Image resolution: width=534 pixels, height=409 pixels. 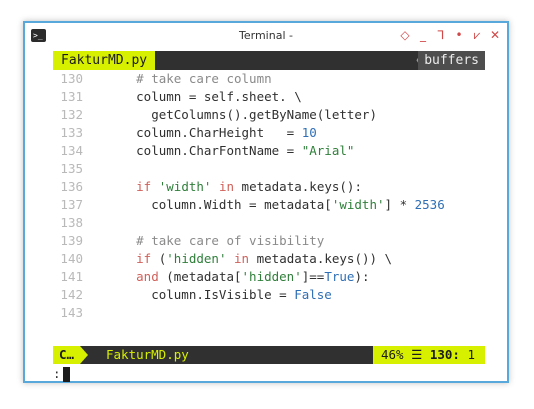 I want to click on lines-icon: ☰, so click(x=420, y=354).